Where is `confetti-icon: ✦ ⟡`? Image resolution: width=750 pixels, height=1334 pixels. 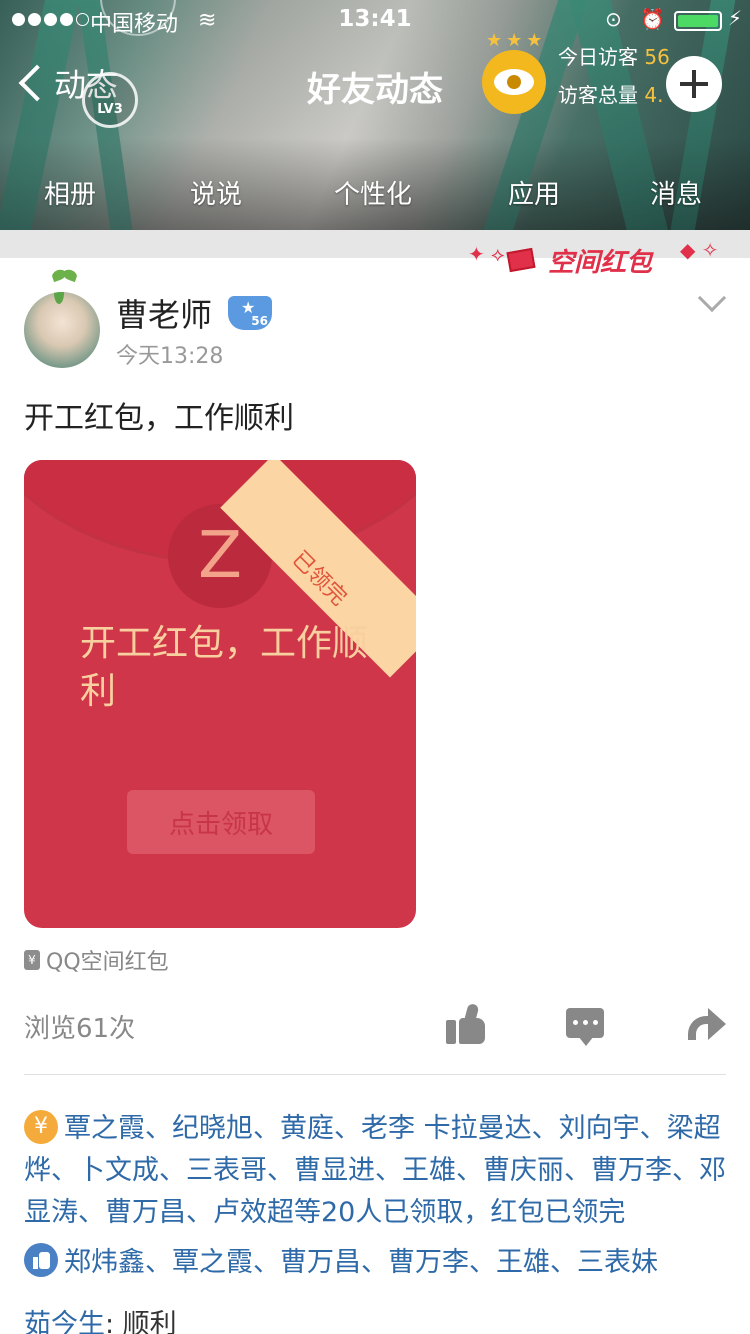
confetti-icon: ✦ ⟡ is located at coordinates (486, 254).